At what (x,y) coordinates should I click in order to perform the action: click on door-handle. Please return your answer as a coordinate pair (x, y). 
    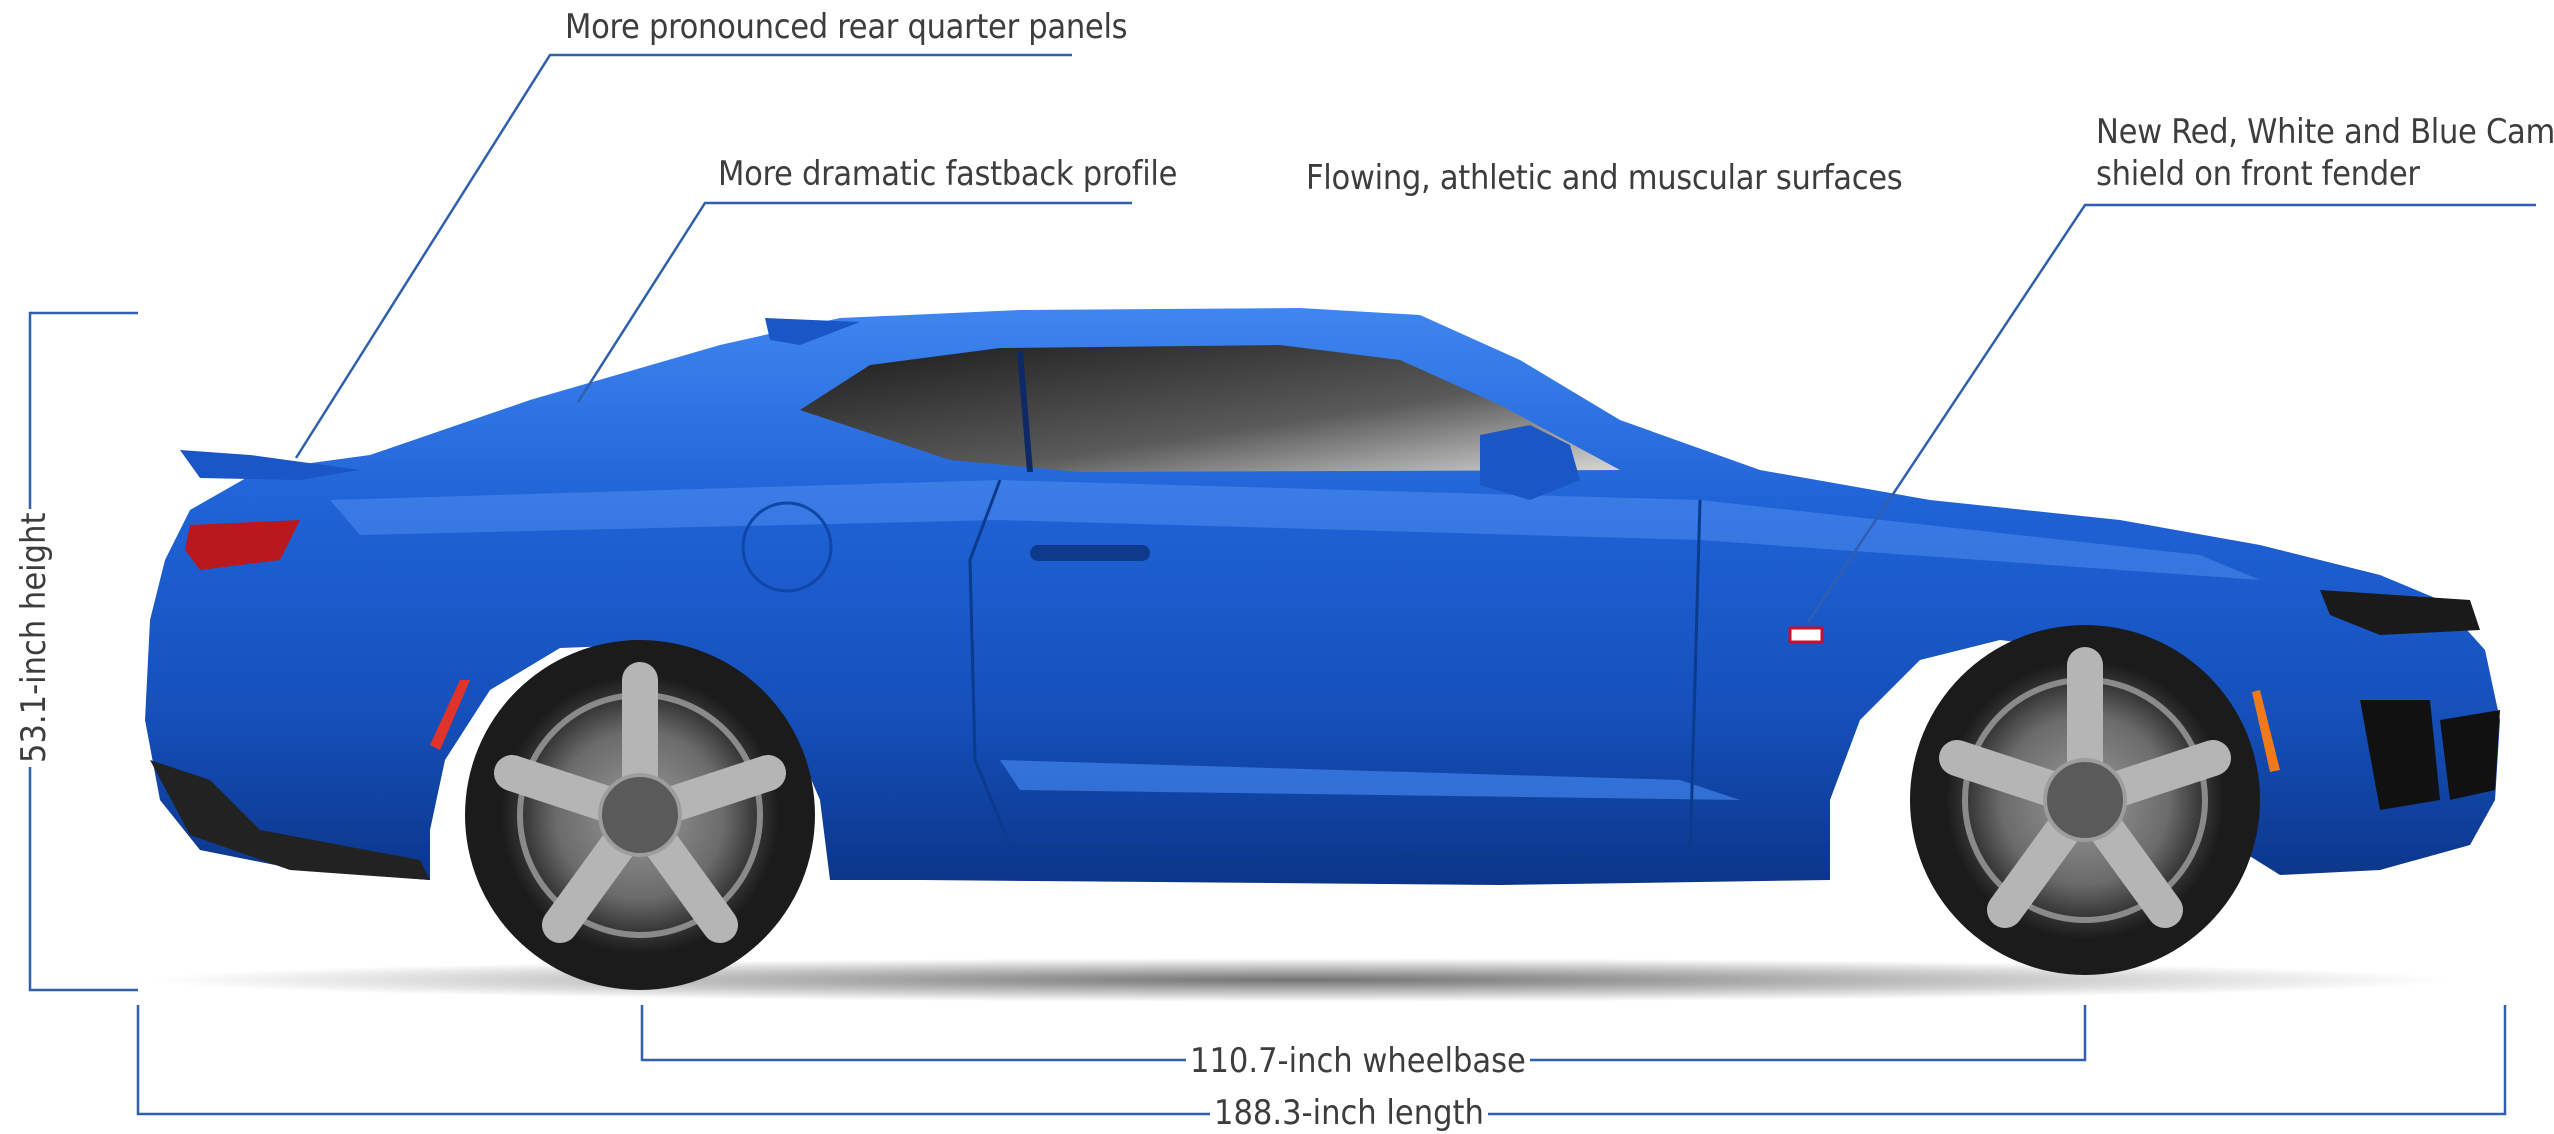
    Looking at the image, I should click on (1090, 553).